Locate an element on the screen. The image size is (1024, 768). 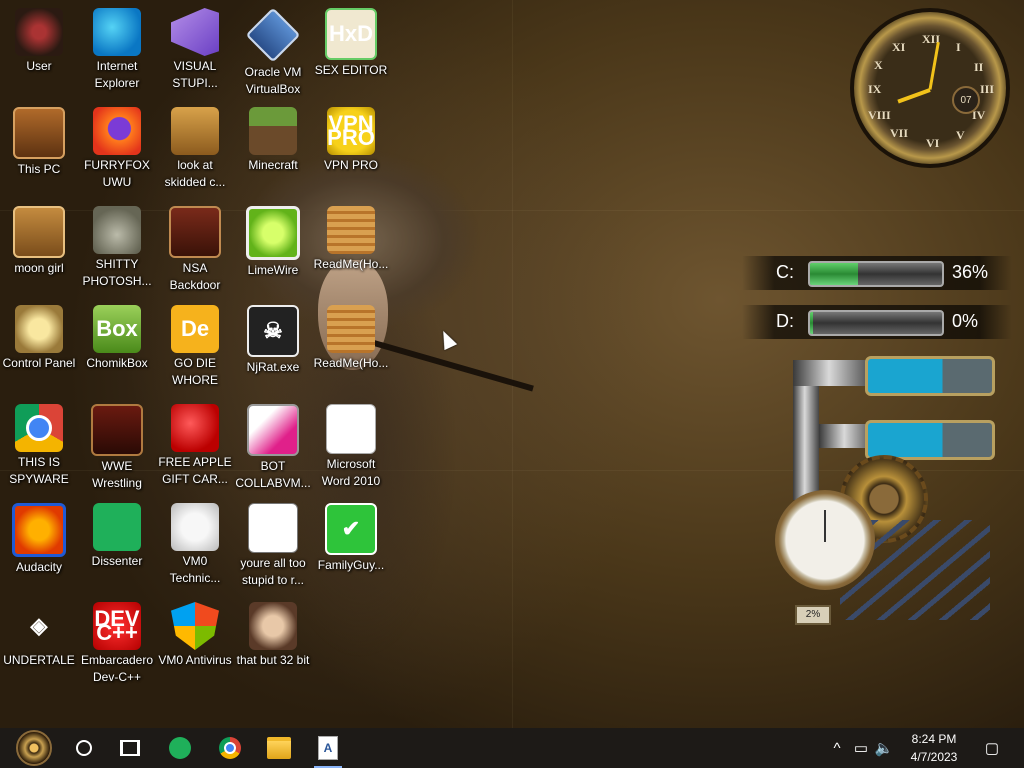
clock-numeral: VII is located at coordinates (899, 133).